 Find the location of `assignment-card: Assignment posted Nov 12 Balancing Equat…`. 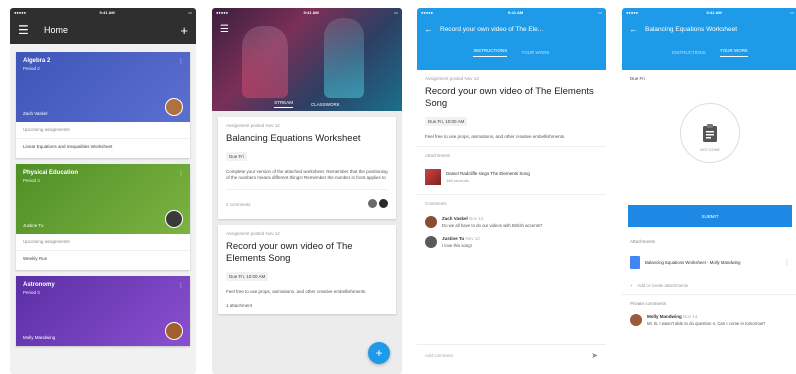

assignment-card: Assignment posted Nov 12 Balancing Equat… is located at coordinates (307, 168).